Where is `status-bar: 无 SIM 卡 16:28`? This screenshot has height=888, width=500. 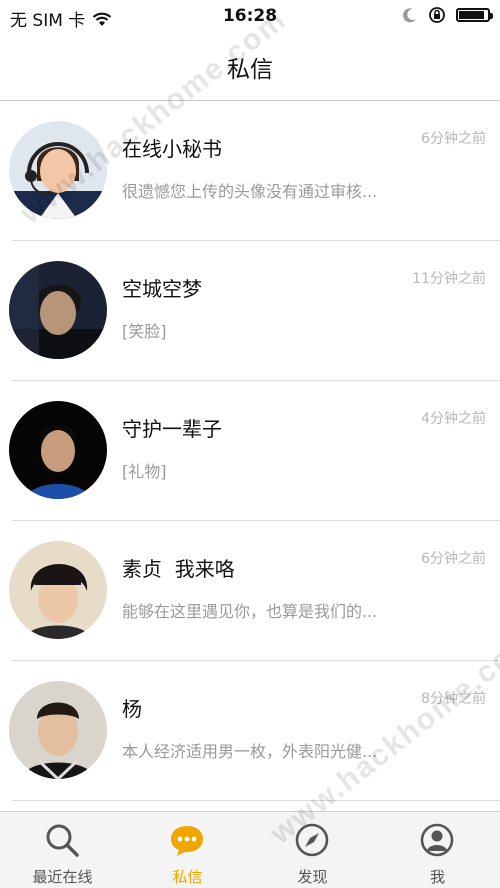
status-bar: 无 SIM 卡 16:28 is located at coordinates (250, 17).